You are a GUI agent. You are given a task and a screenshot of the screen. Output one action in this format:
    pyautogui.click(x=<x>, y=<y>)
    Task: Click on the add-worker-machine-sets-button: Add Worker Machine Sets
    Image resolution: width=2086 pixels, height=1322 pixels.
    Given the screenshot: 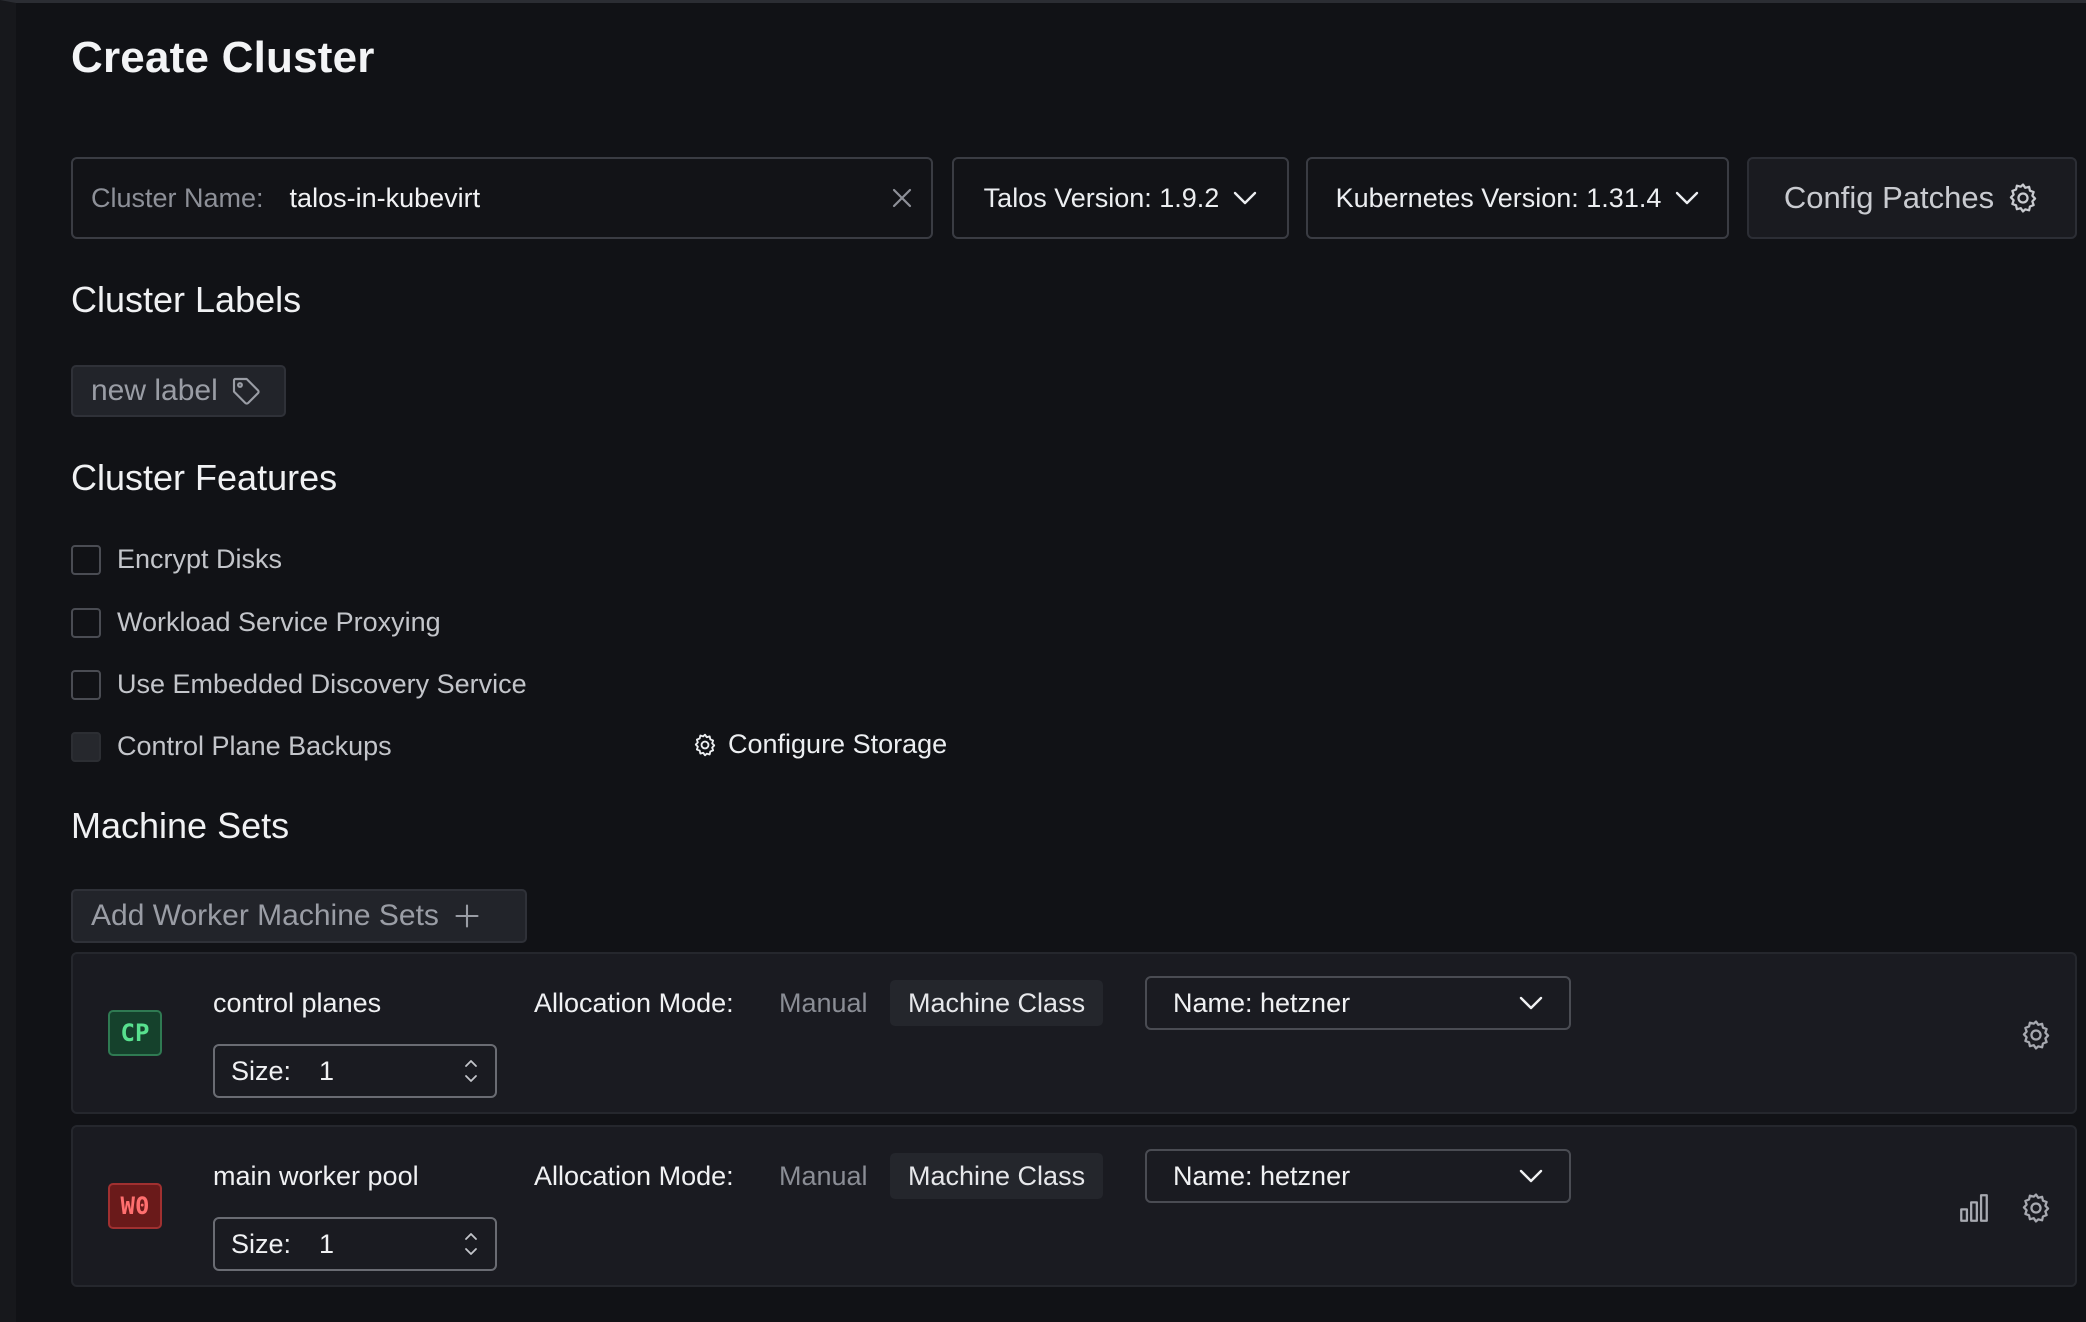 What is the action you would take?
    pyautogui.click(x=299, y=916)
    